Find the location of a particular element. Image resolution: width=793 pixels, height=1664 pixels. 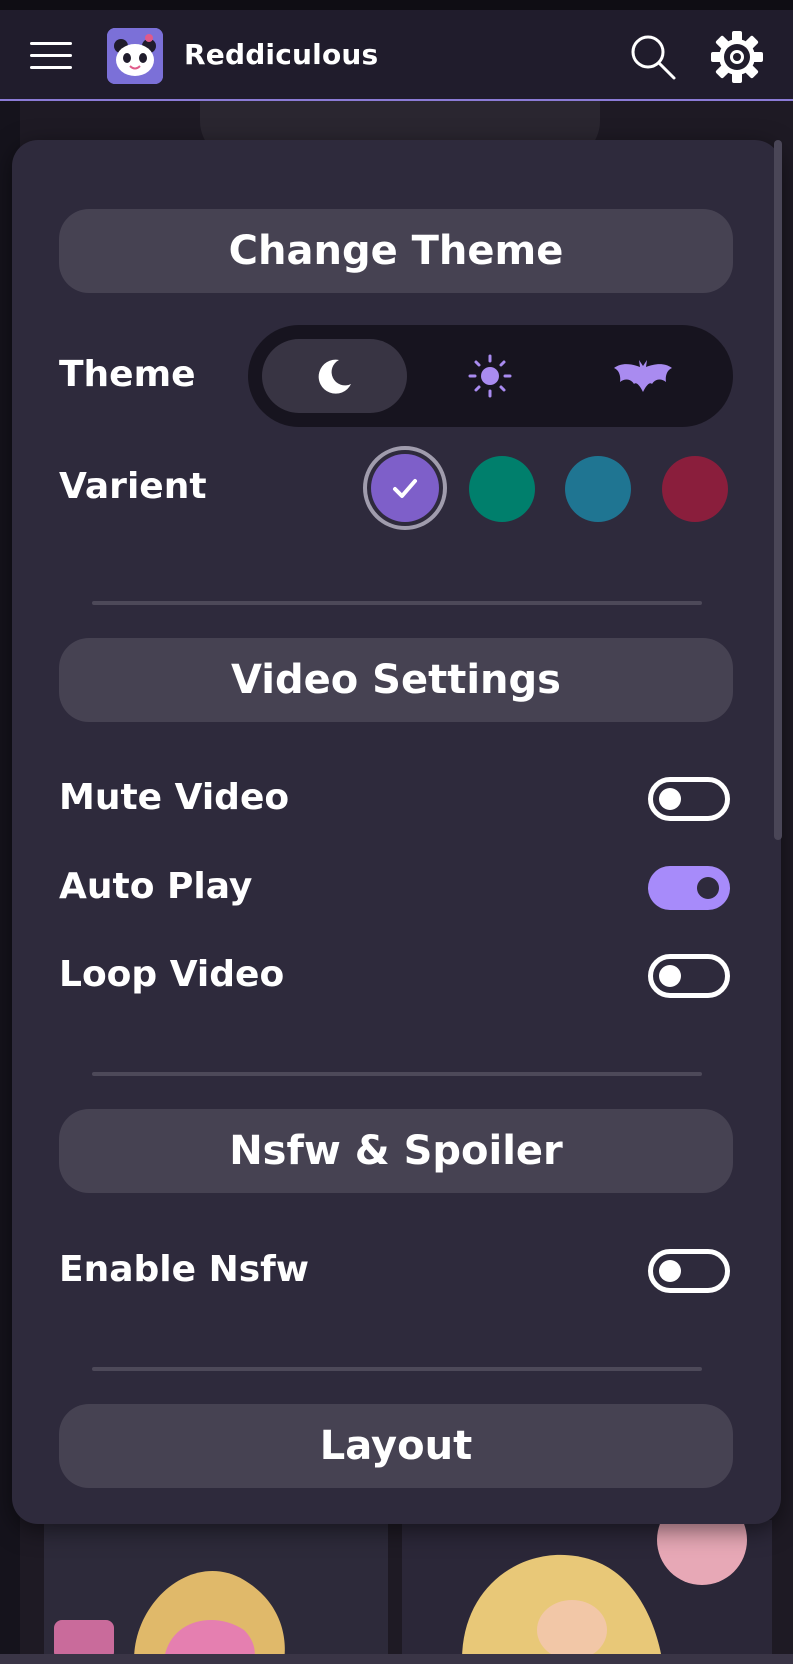

variant-swatch-purple-fill is located at coordinates (405, 488).